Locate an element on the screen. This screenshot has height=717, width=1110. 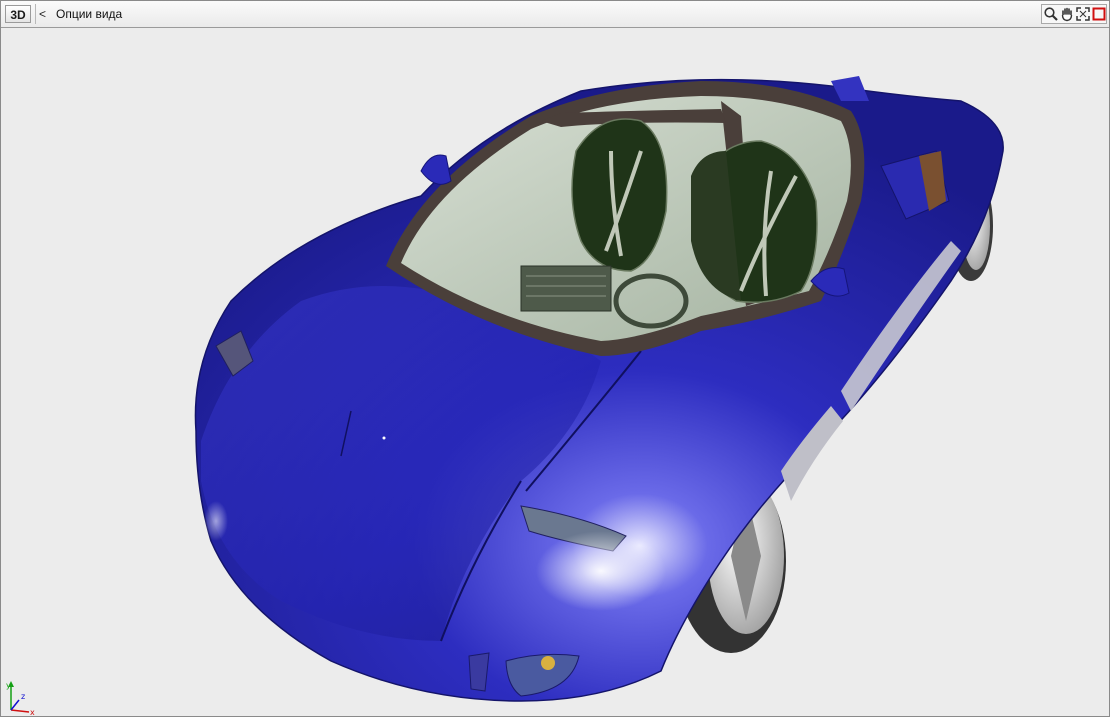
pan-hand-icon is located at coordinates (1067, 14).